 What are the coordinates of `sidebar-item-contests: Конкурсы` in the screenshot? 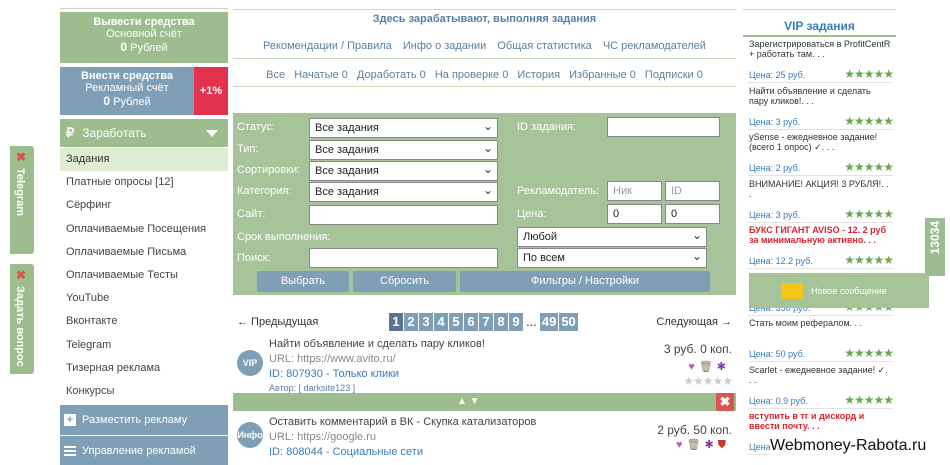 It's located at (144, 391).